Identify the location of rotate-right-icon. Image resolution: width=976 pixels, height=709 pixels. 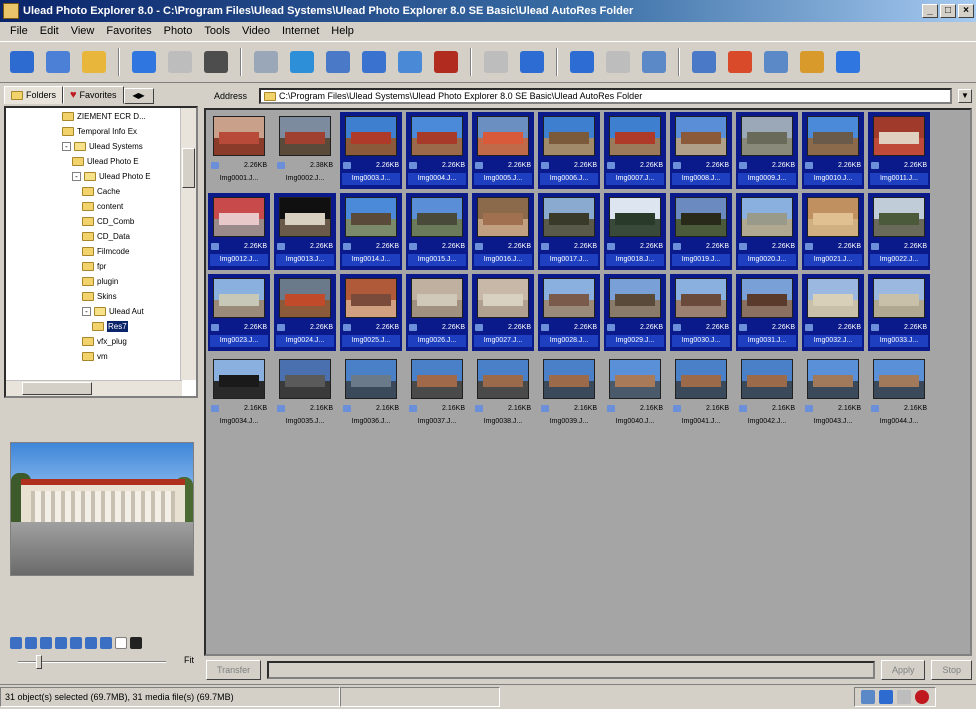
(106, 643).